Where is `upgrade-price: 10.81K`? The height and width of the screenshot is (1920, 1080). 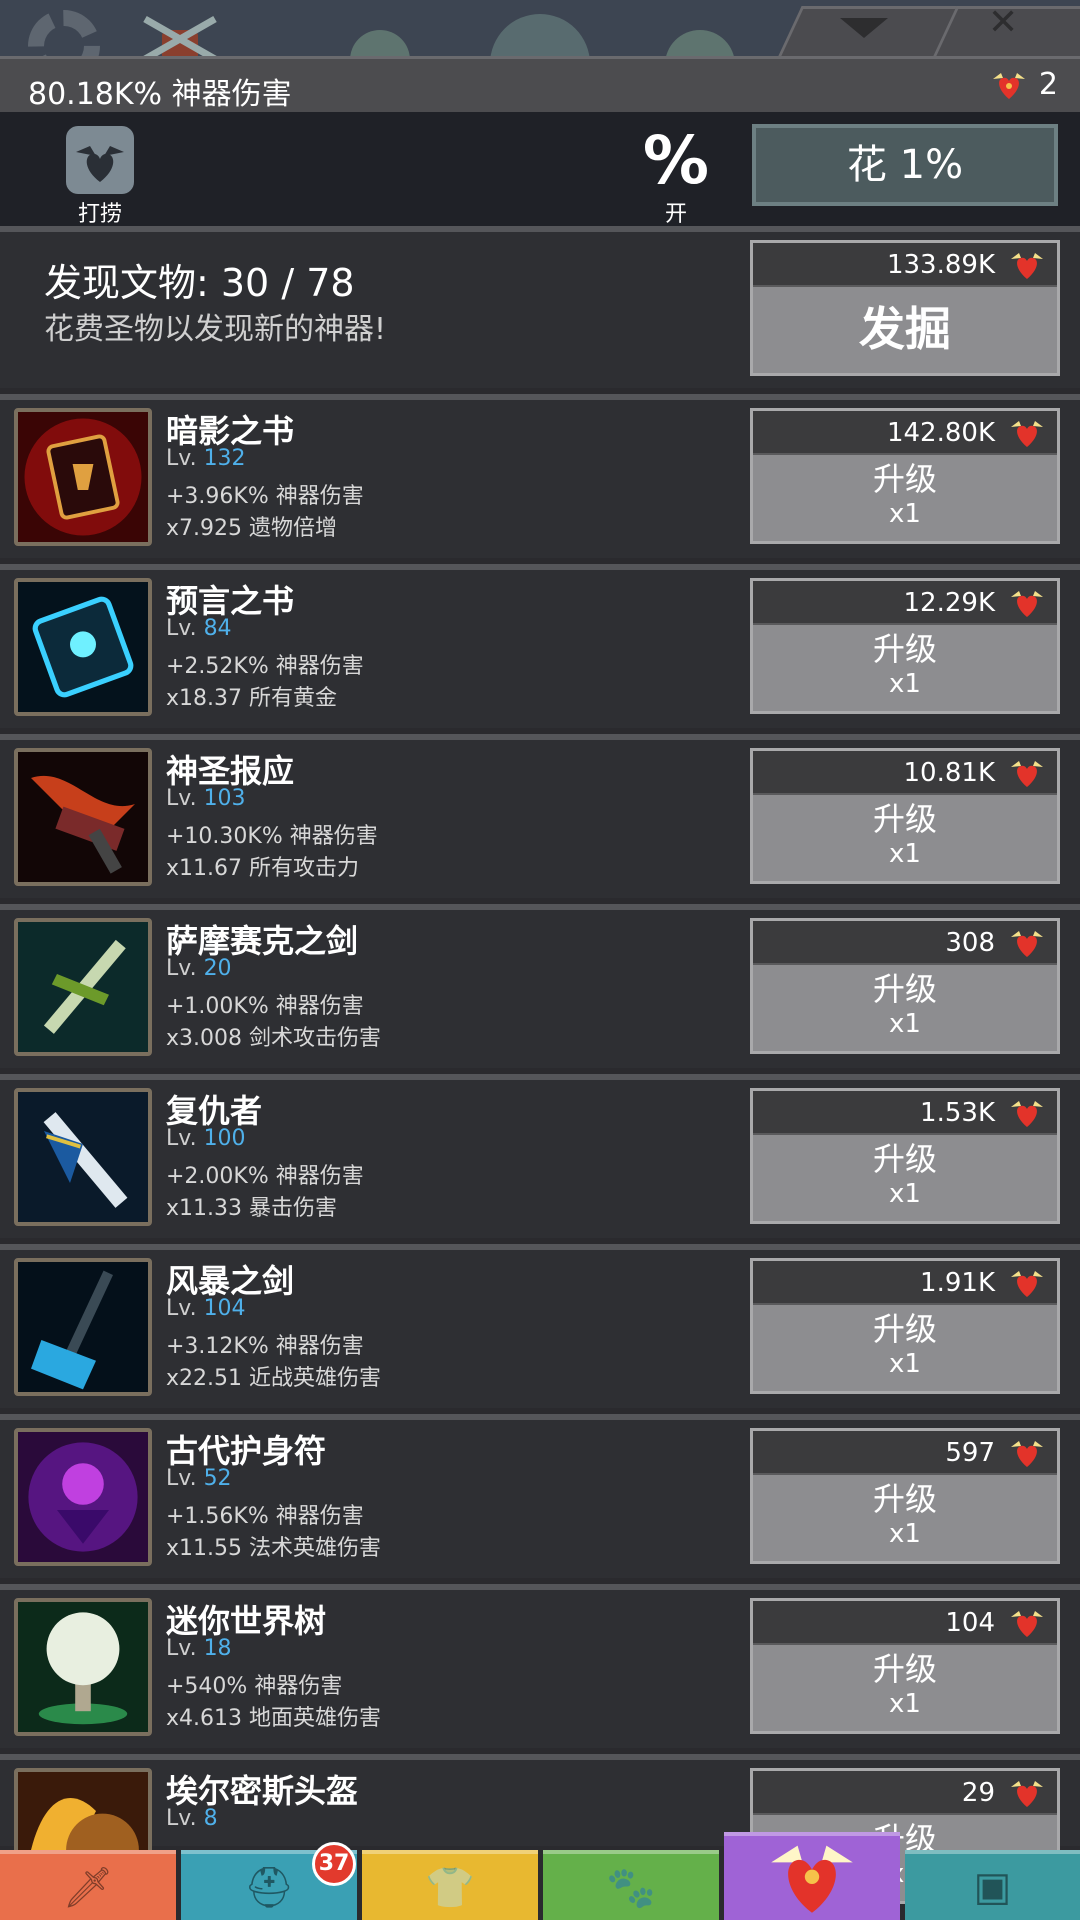
upgrade-price: 10.81K is located at coordinates (905, 773).